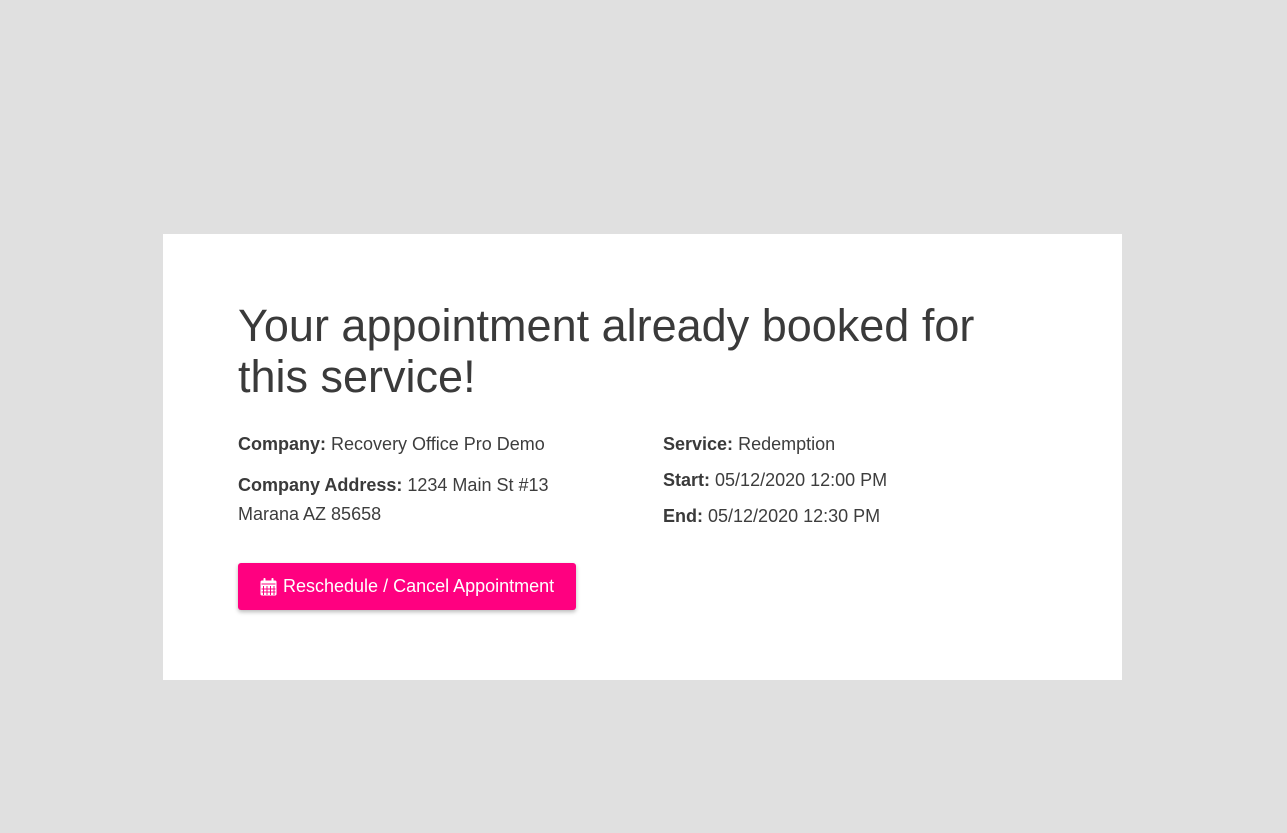  Describe the element at coordinates (698, 444) in the screenshot. I see `service-label: Service:` at that location.